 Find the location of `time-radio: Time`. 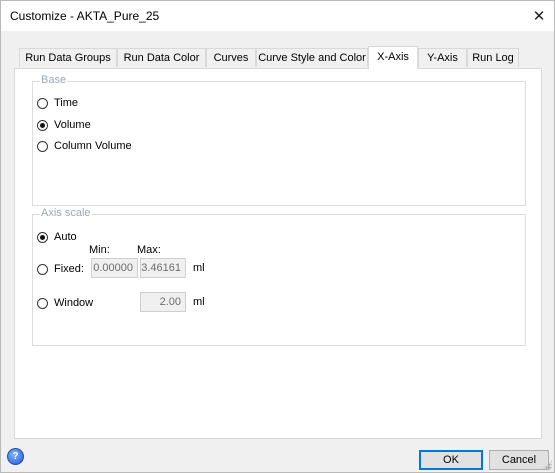

time-radio: Time is located at coordinates (57, 103).